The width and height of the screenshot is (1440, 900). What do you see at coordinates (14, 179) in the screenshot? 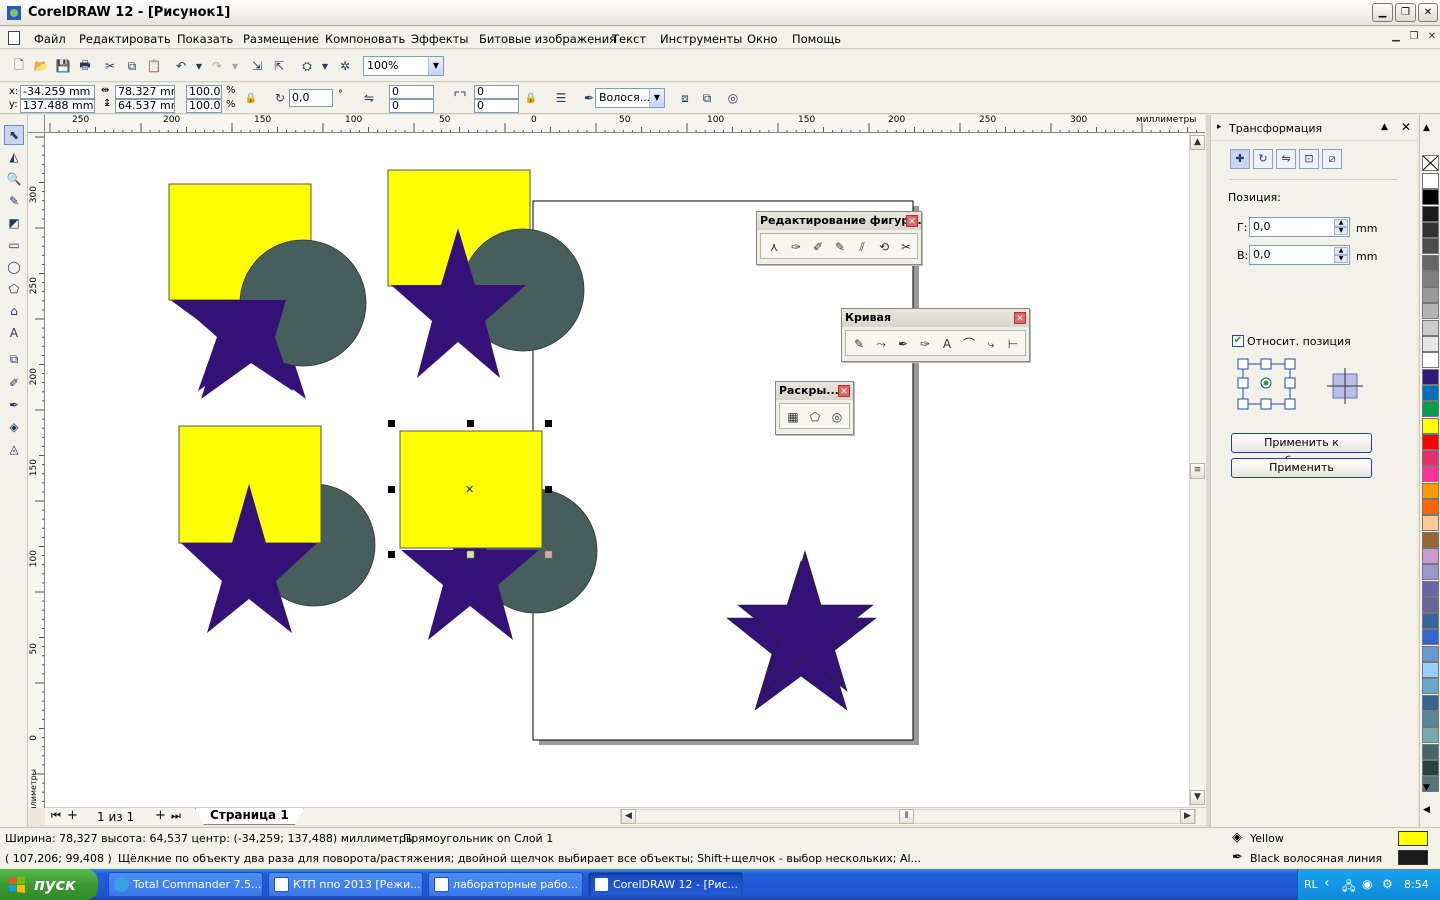
I see `zoom-tool-icon: 🔍` at bounding box center [14, 179].